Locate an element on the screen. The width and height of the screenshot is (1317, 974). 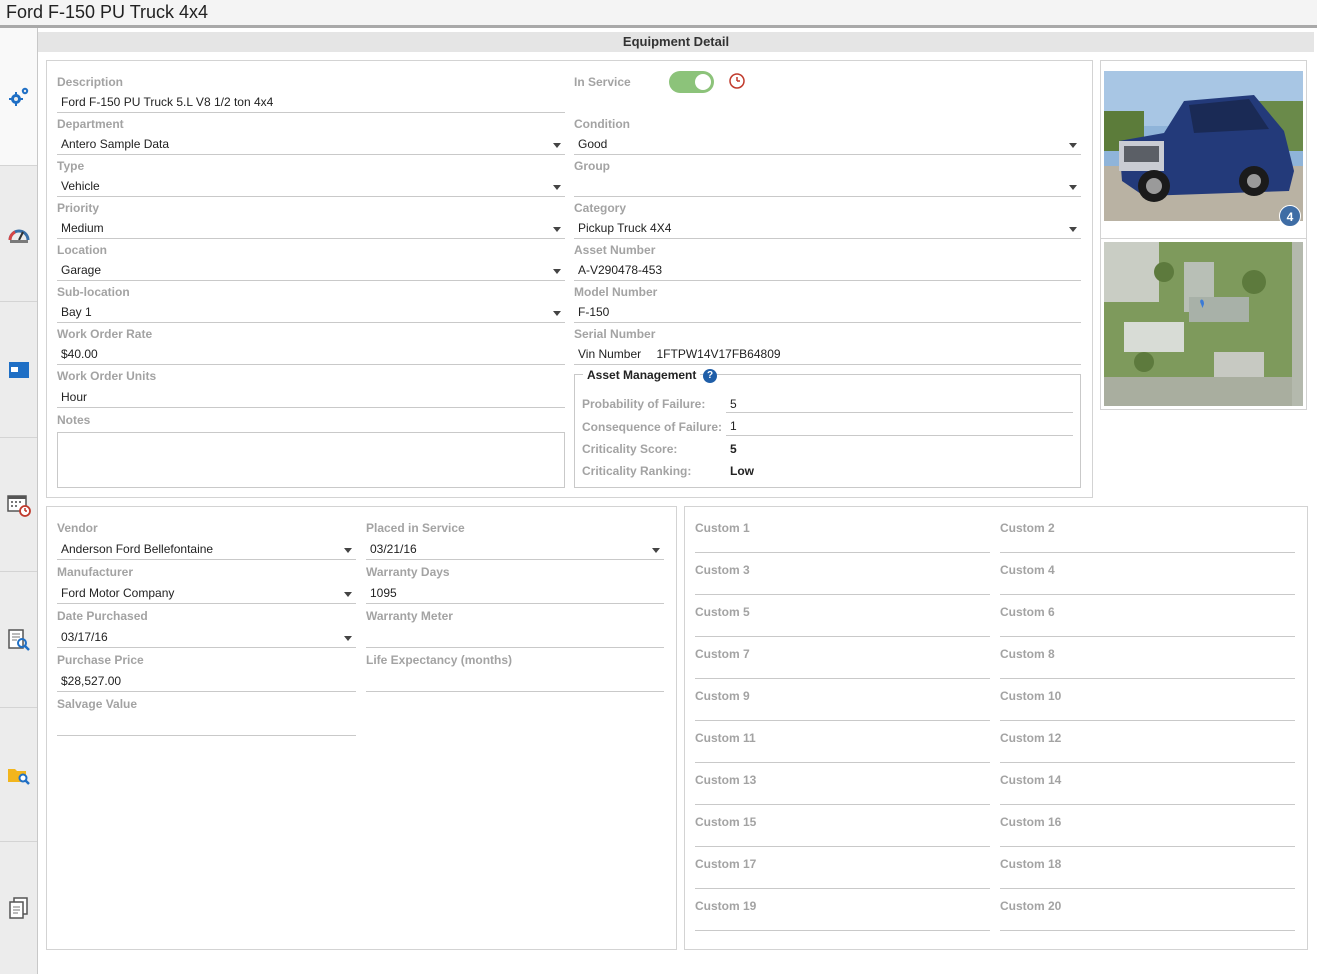
location-dropdown: Garage is located at coordinates (311, 271).